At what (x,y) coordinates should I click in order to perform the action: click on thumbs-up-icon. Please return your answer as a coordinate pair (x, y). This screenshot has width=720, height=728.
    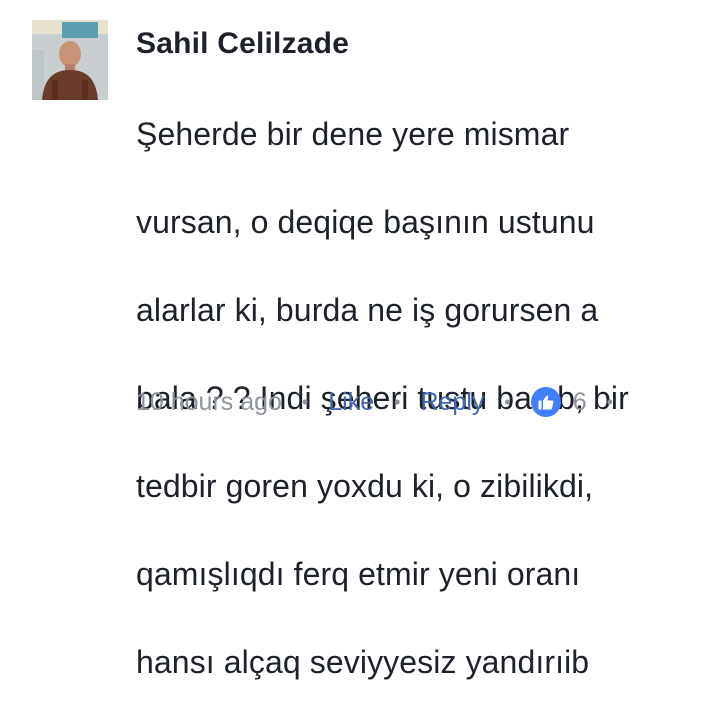
    Looking at the image, I should click on (545, 402).